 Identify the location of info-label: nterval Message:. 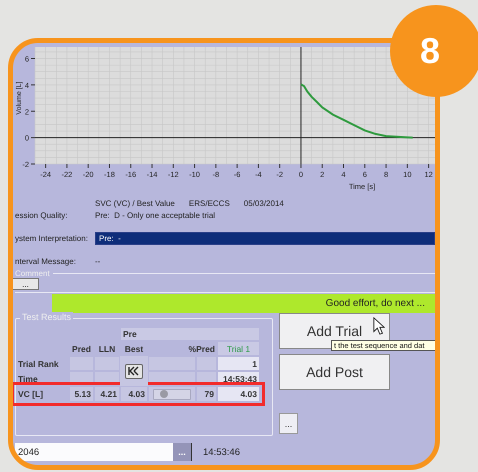
(46, 261).